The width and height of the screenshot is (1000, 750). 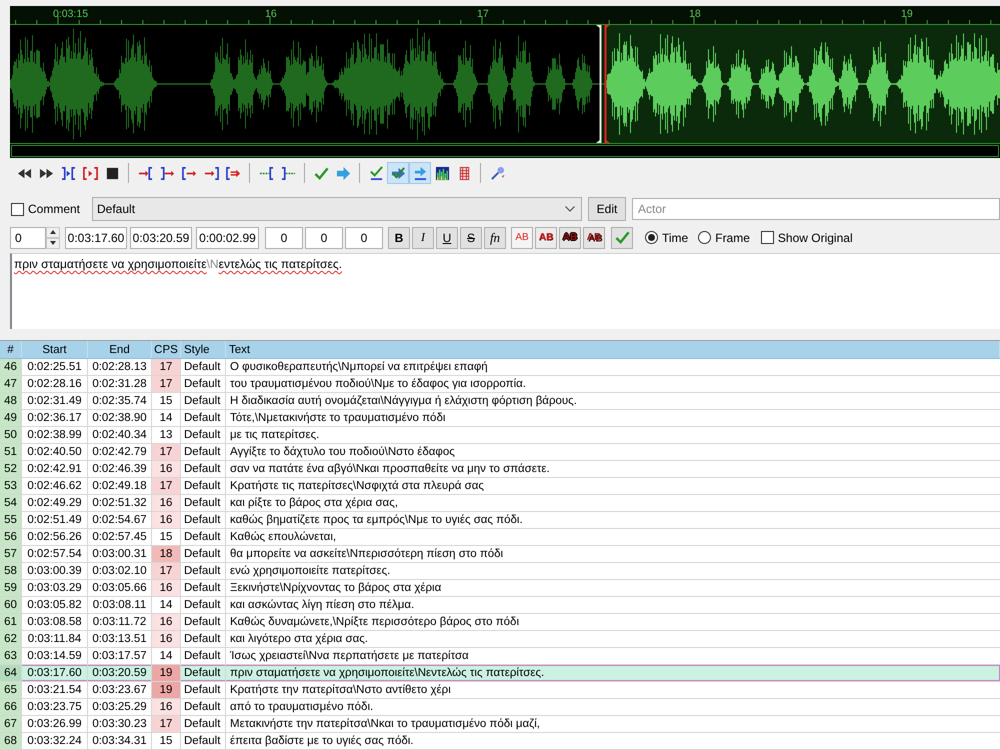 I want to click on subtitle-text-field: πριν σταματήσετε να χρησιμοποιείτε\Nεντελώς τις πατερίτσες., so click(x=505, y=291).